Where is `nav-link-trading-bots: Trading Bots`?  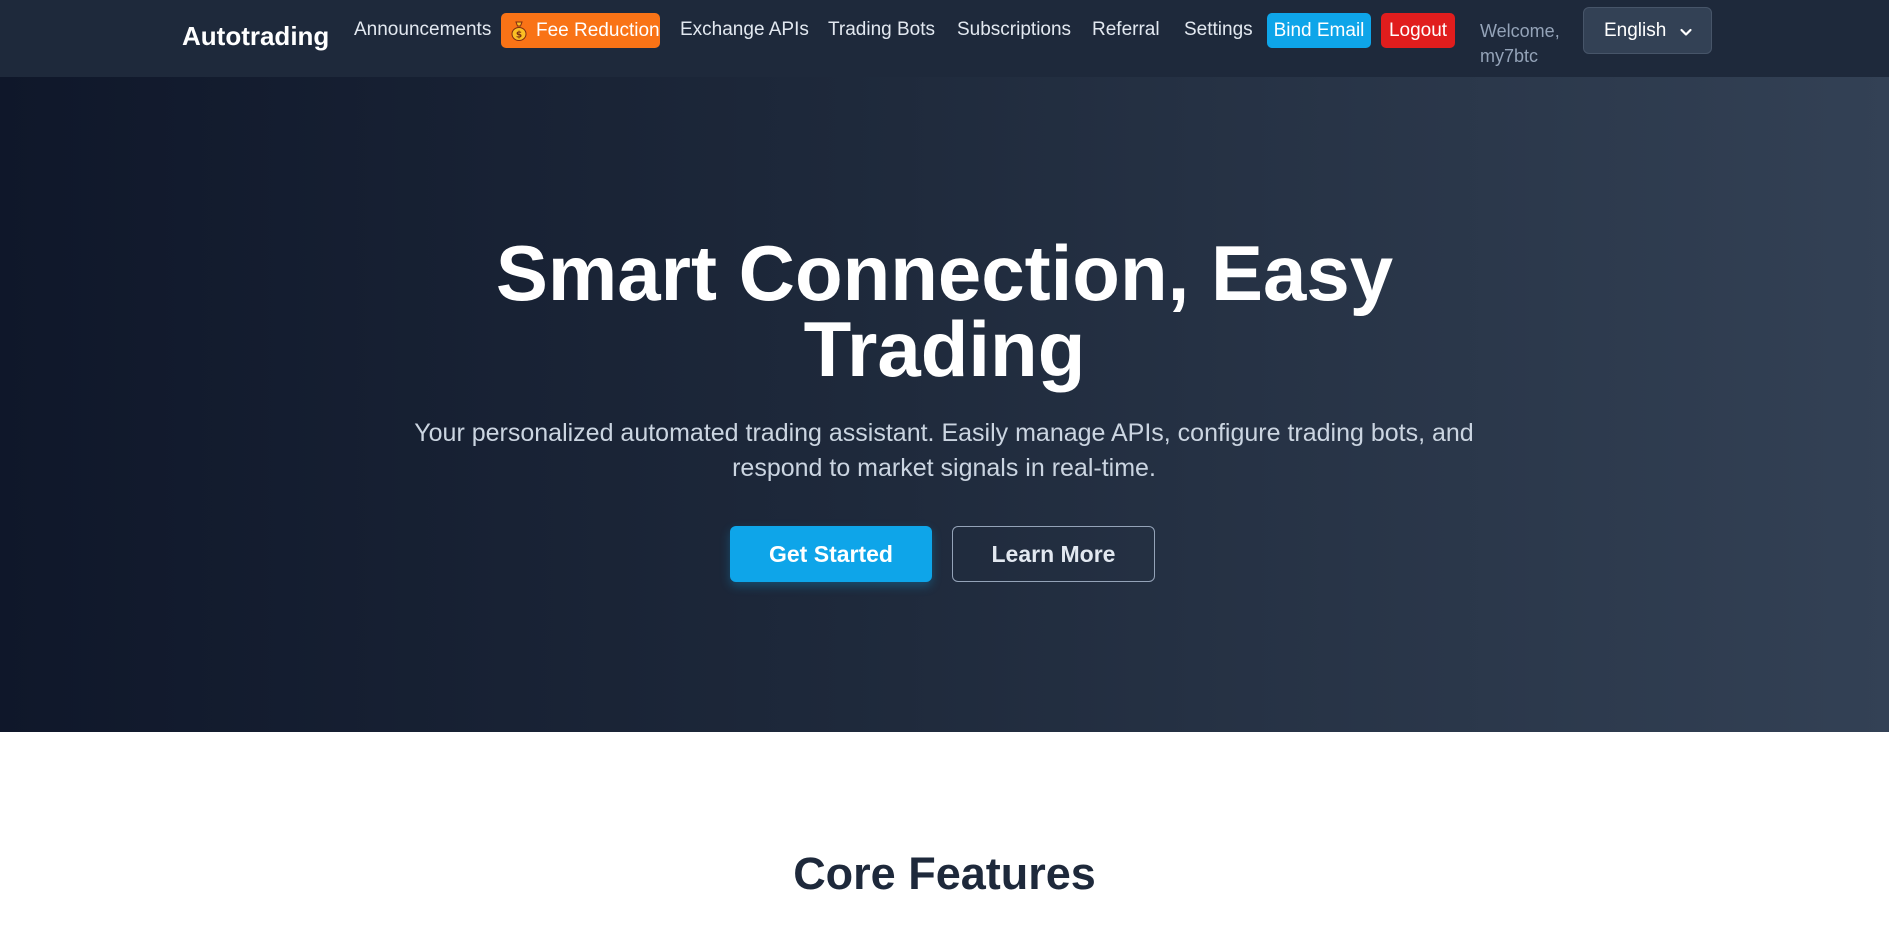 nav-link-trading-bots: Trading Bots is located at coordinates (881, 30).